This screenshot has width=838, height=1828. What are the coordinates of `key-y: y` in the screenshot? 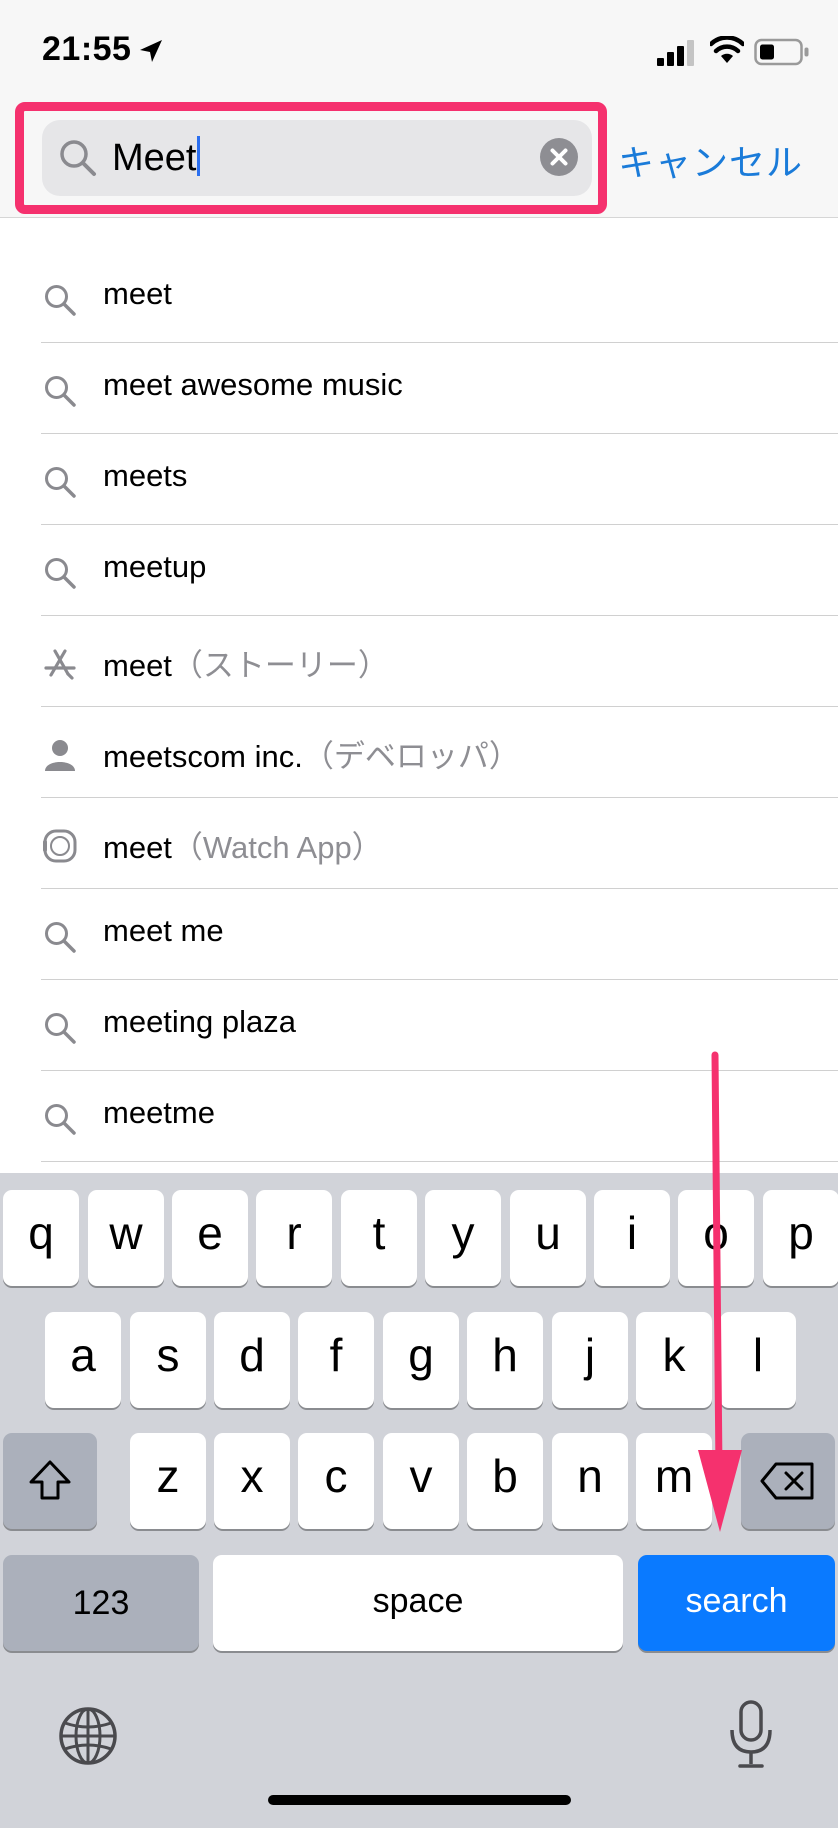 It's located at (463, 1238).